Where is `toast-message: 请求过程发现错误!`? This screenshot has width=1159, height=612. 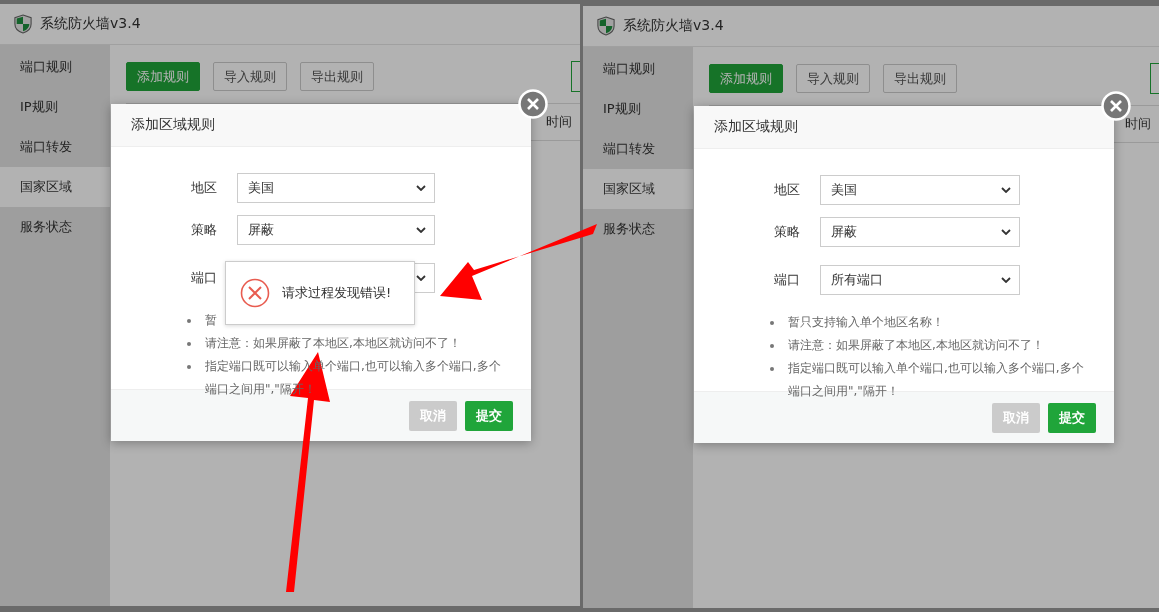 toast-message: 请求过程发现错误! is located at coordinates (337, 293).